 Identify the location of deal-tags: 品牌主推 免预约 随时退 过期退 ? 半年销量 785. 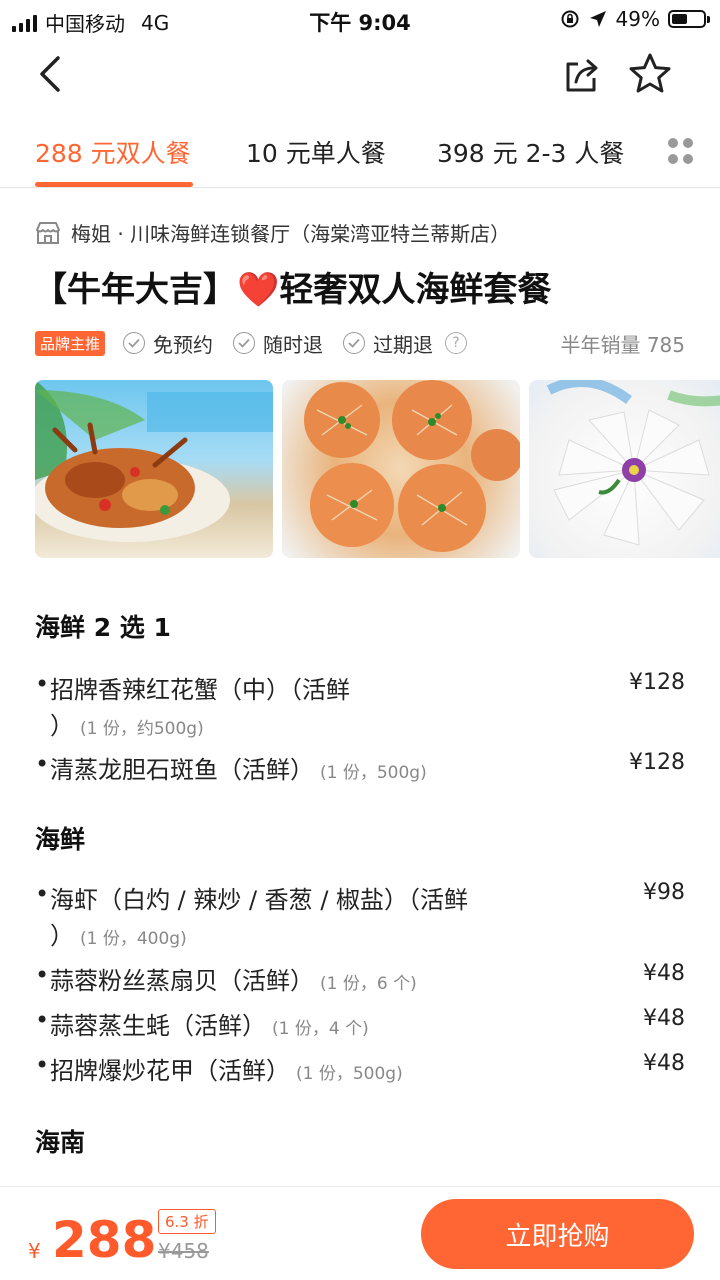
(360, 343).